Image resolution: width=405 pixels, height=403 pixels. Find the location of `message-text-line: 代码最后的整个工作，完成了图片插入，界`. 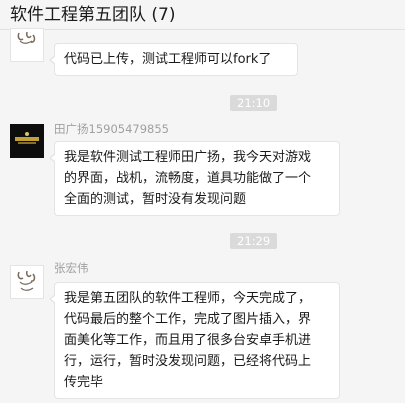

message-text-line: 代码最后的整个工作，完成了图片插入，界 is located at coordinates (188, 319).